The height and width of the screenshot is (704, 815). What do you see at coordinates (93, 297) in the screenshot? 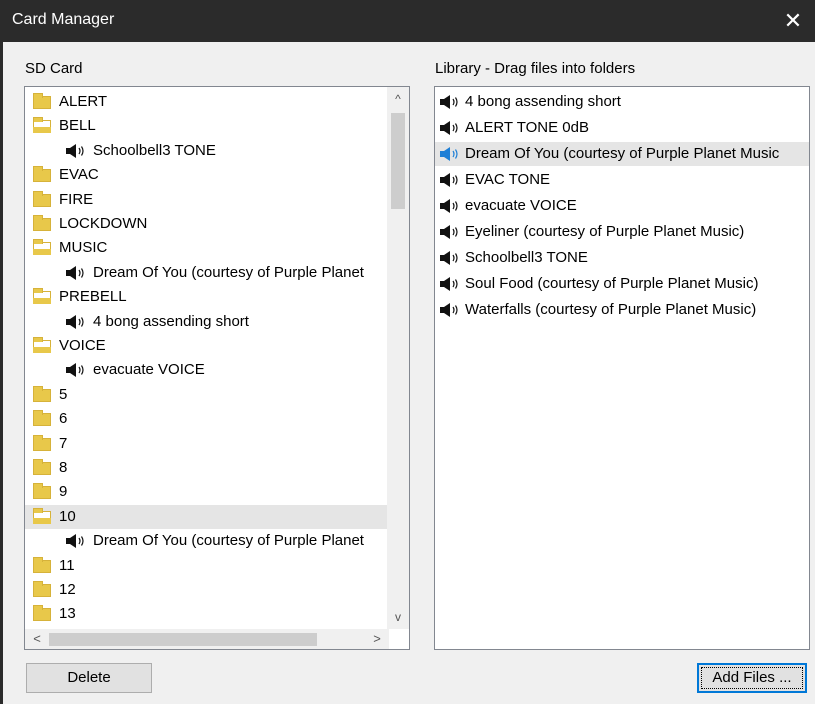
I see `folder-label: PREBELL` at bounding box center [93, 297].